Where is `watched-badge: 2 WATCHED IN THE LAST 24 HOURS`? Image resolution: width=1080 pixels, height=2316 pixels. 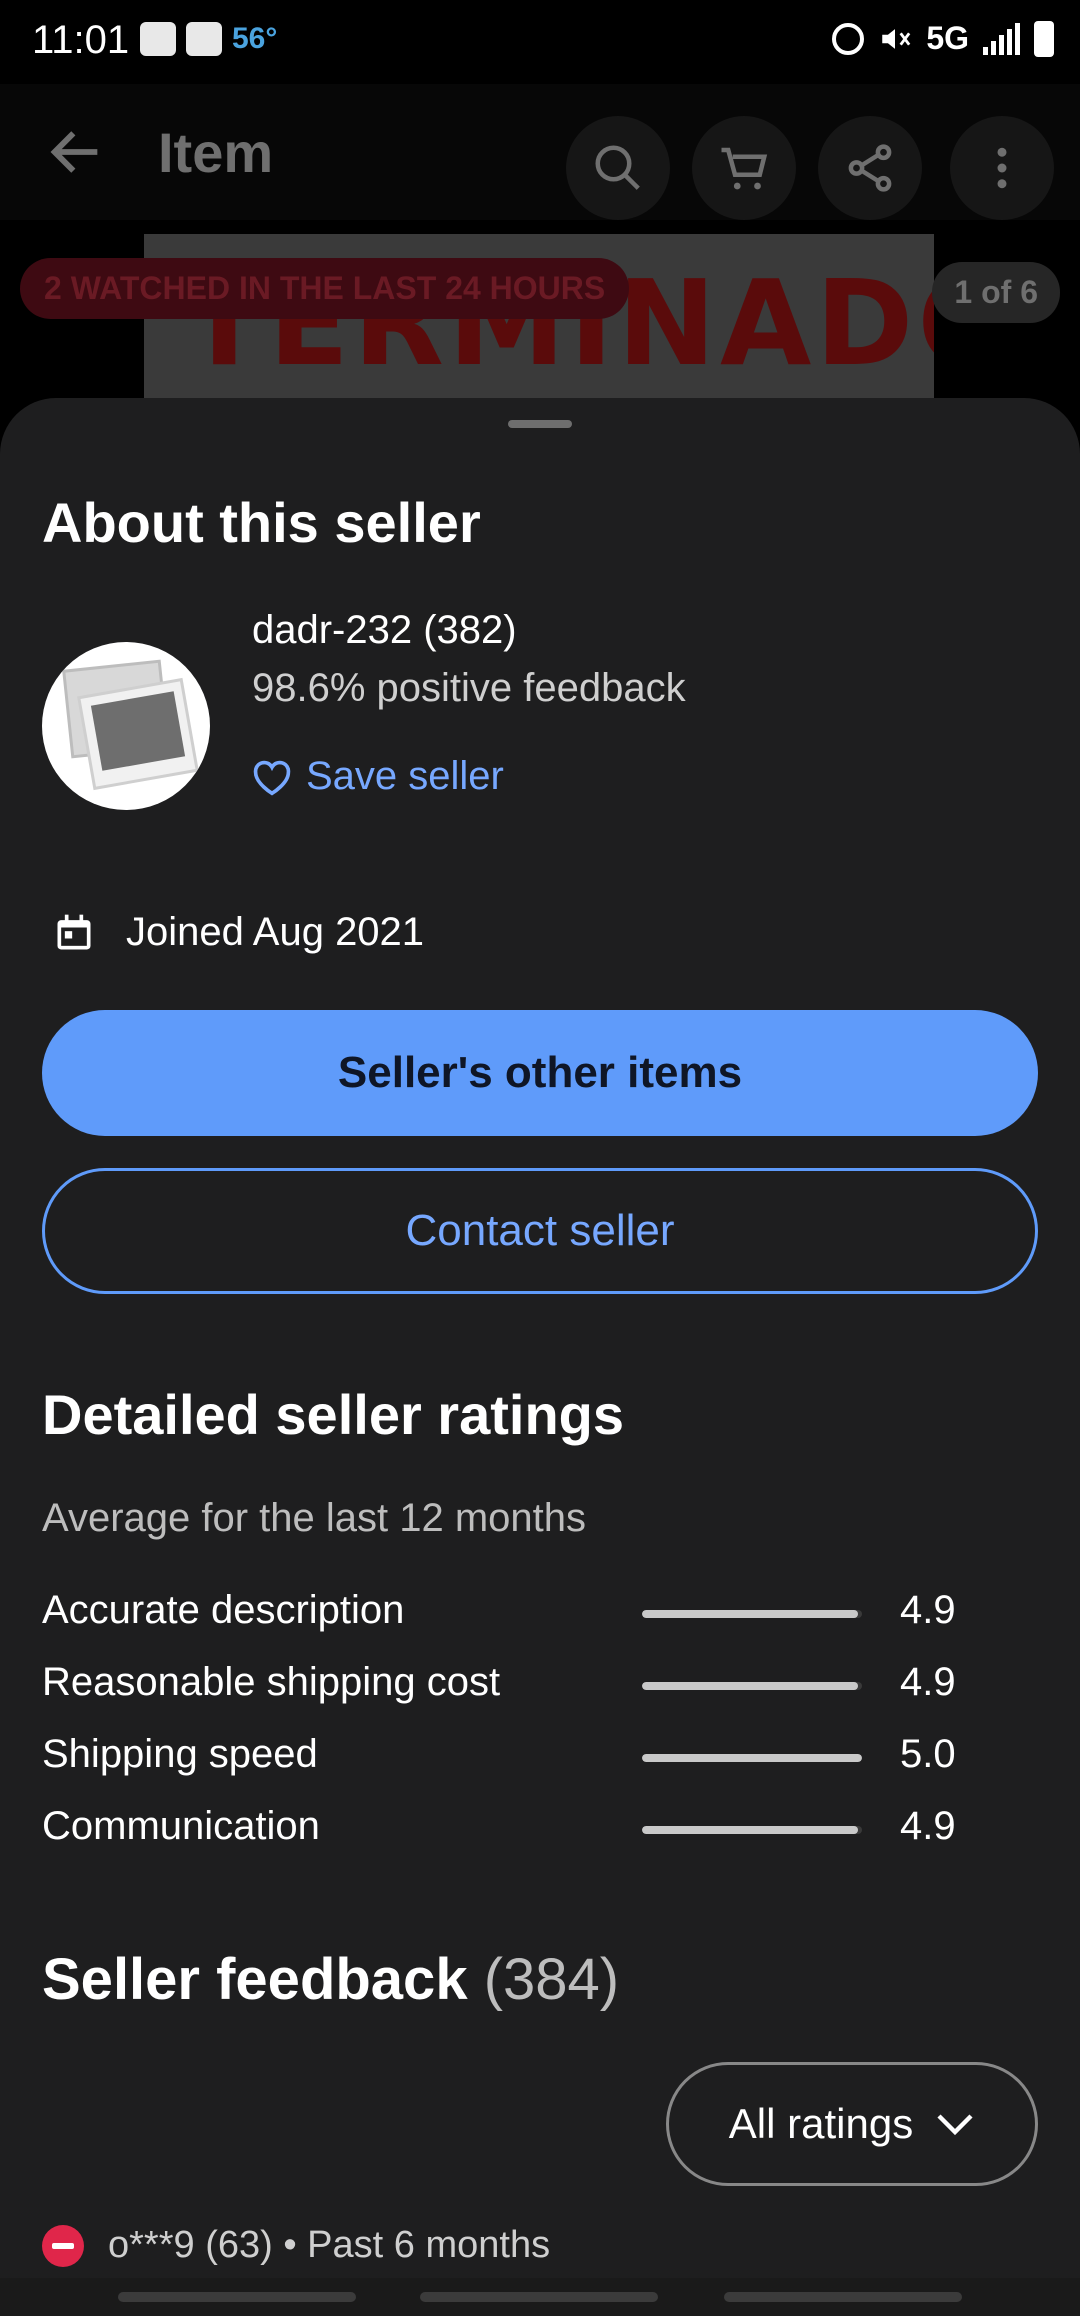 watched-badge: 2 WATCHED IN THE LAST 24 HOURS is located at coordinates (325, 288).